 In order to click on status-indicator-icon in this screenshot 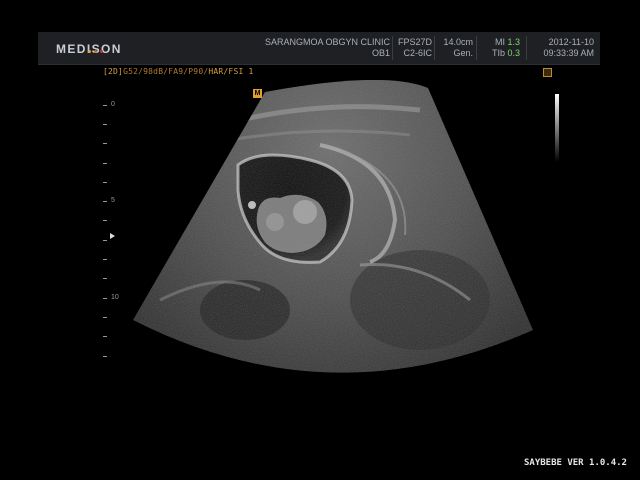, I will do `click(547, 72)`.